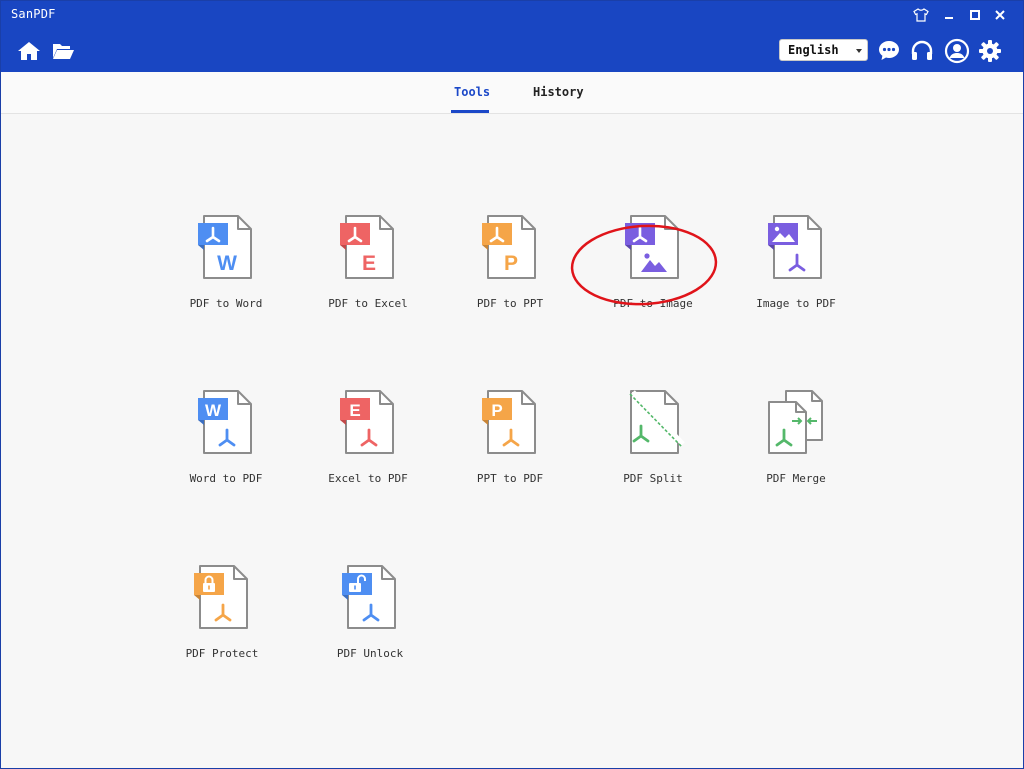 The image size is (1024, 769). I want to click on tool-pdf-to-image: PDF to Image, so click(653, 270).